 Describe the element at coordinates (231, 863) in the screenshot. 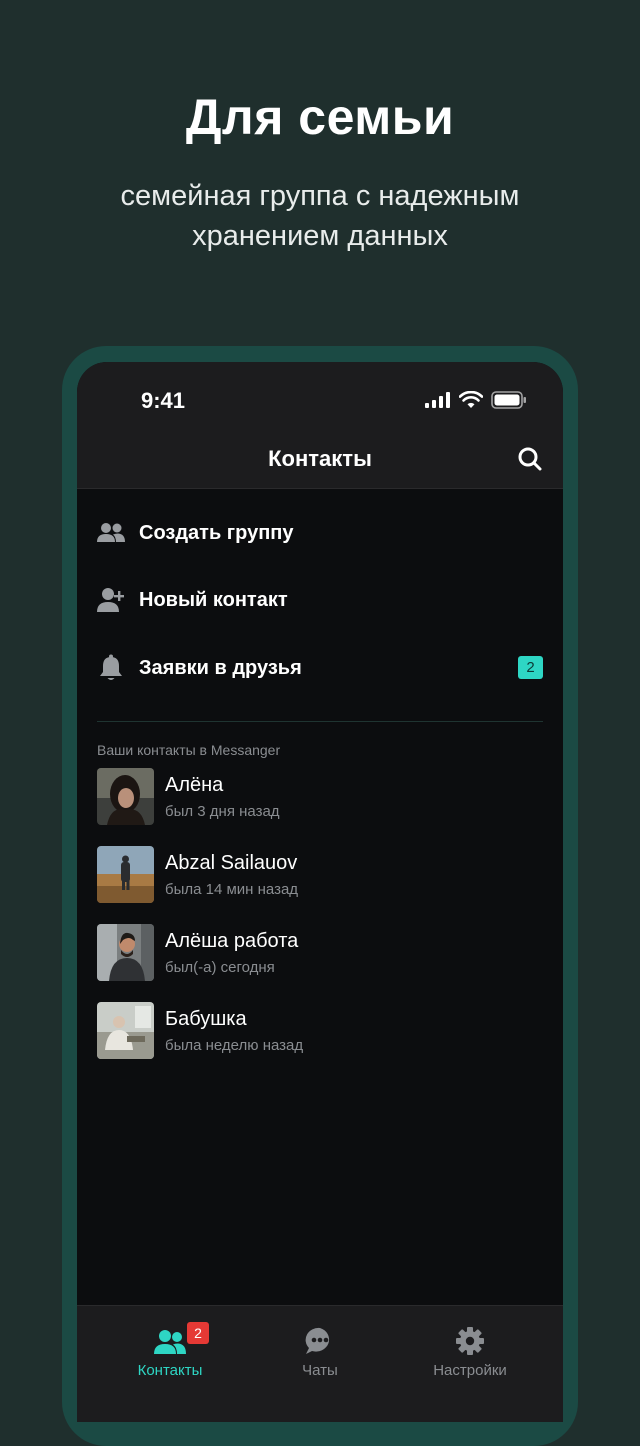

I see `contact-name: Abzal Sailauov` at that location.